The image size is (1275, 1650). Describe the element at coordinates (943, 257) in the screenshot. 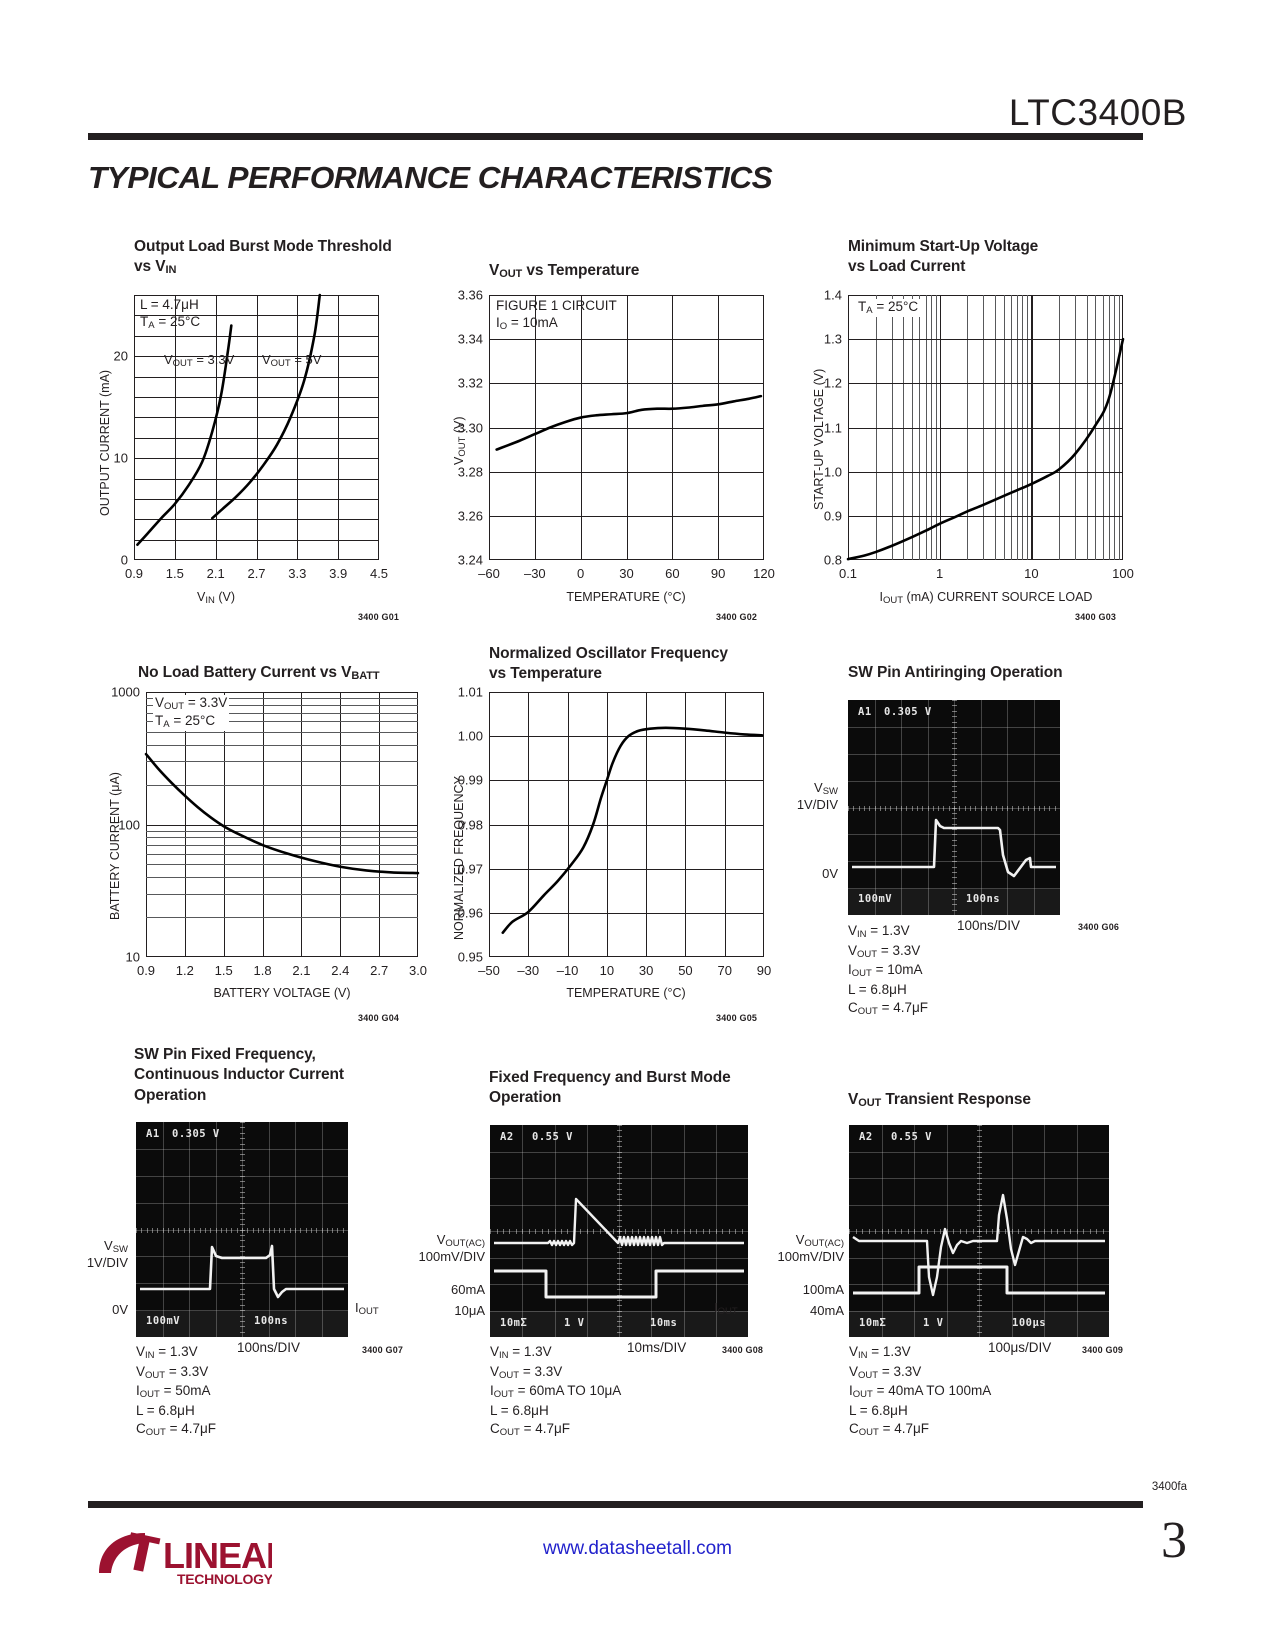

I see `chart-g03-title: Minimum Start-Up Voltage vs Load Current` at that location.